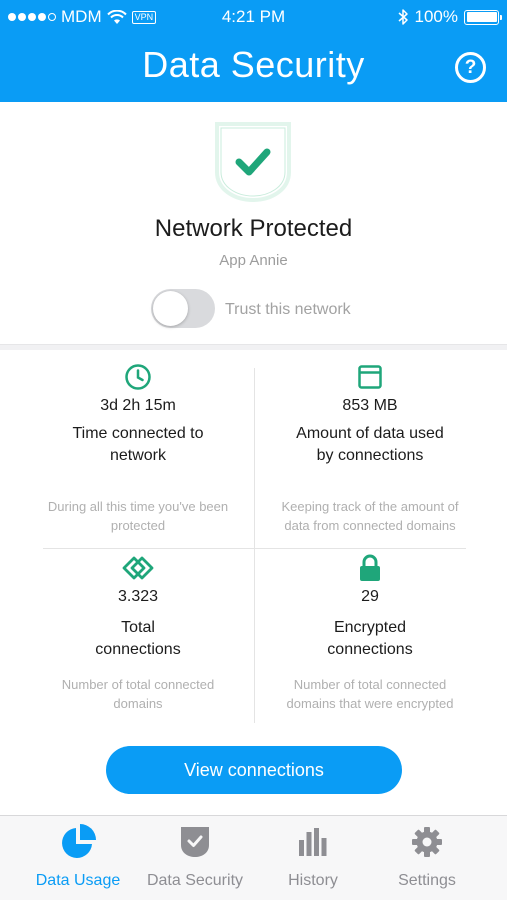  I want to click on tab-history: History, so click(313, 857).